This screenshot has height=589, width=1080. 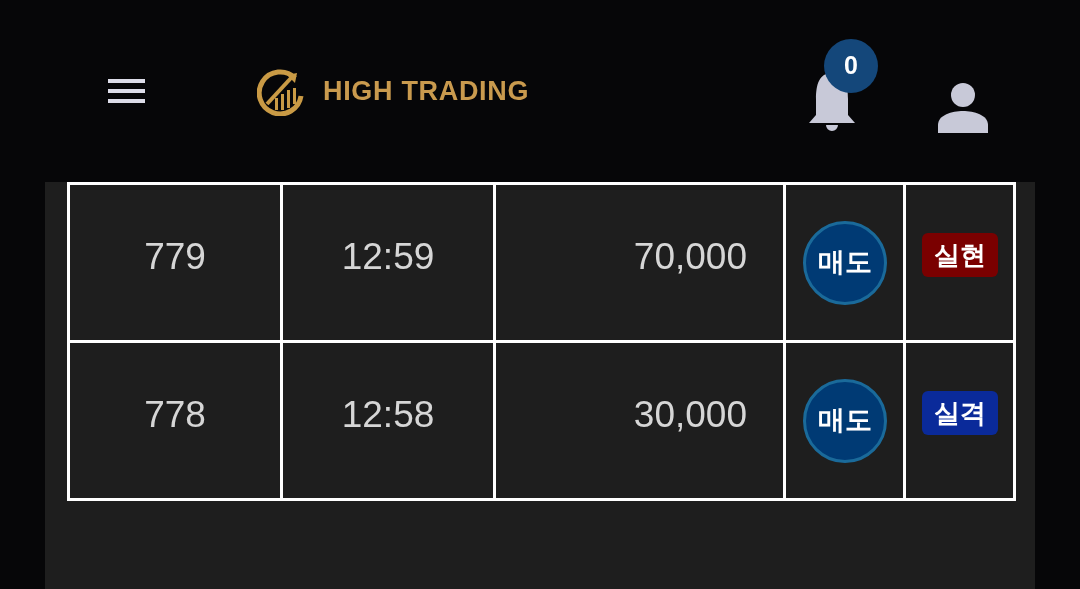 I want to click on table-cell: 12:59, so click(x=388, y=262).